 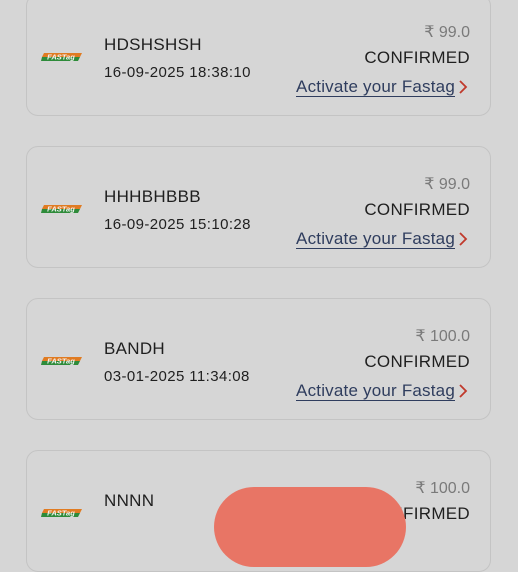 What do you see at coordinates (177, 224) in the screenshot?
I see `order-datetime: 16-09-2025 15:10:28` at bounding box center [177, 224].